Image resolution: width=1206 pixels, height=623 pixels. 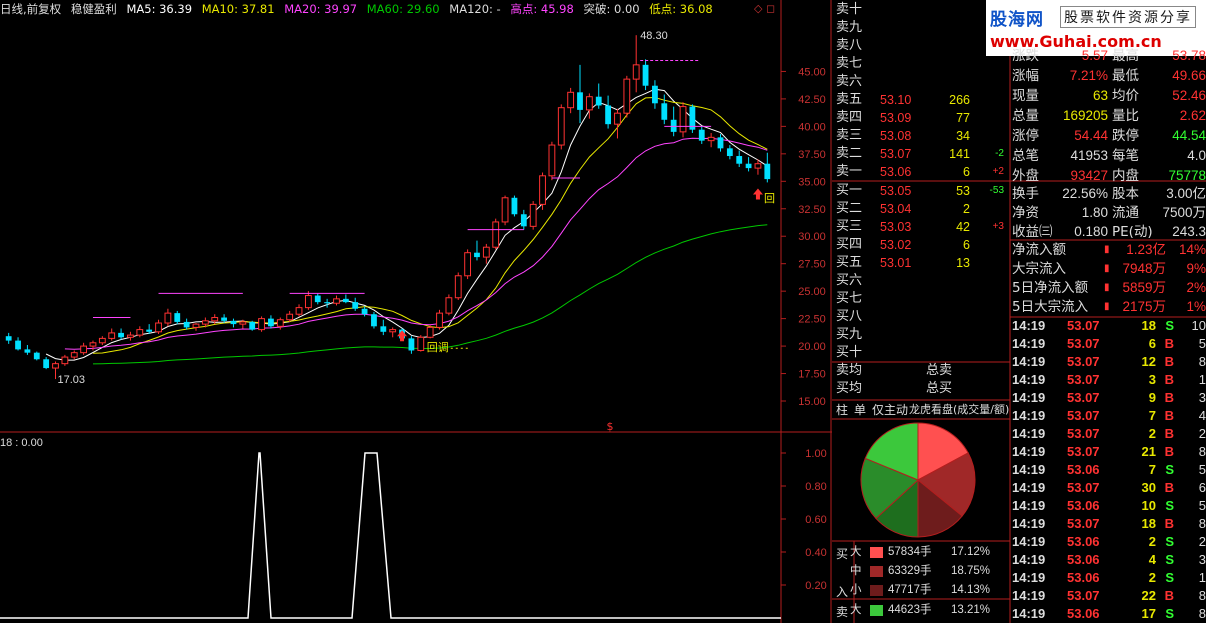 I want to click on tick-price: 53.06, so click(x=1083, y=505).